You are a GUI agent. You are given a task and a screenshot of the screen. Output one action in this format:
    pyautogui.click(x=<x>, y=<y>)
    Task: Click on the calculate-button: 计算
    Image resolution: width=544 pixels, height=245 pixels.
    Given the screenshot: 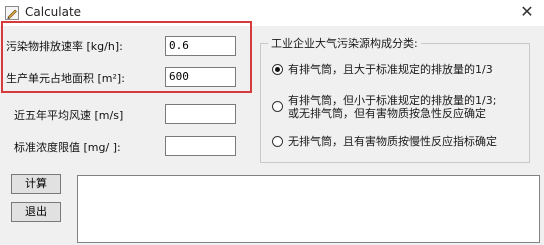 What is the action you would take?
    pyautogui.click(x=36, y=184)
    